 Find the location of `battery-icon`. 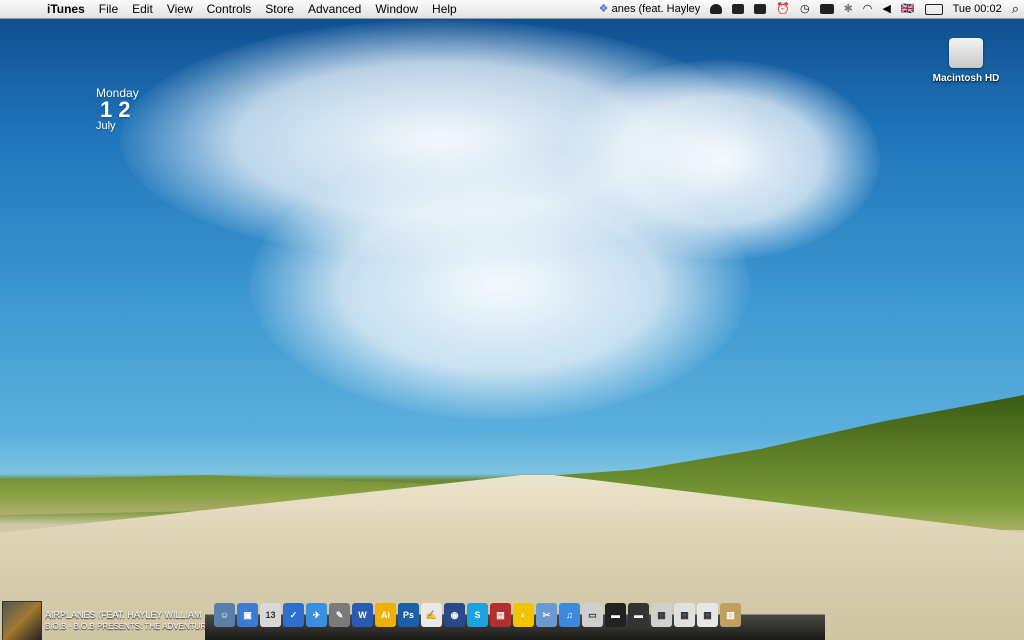

battery-icon is located at coordinates (934, 9).